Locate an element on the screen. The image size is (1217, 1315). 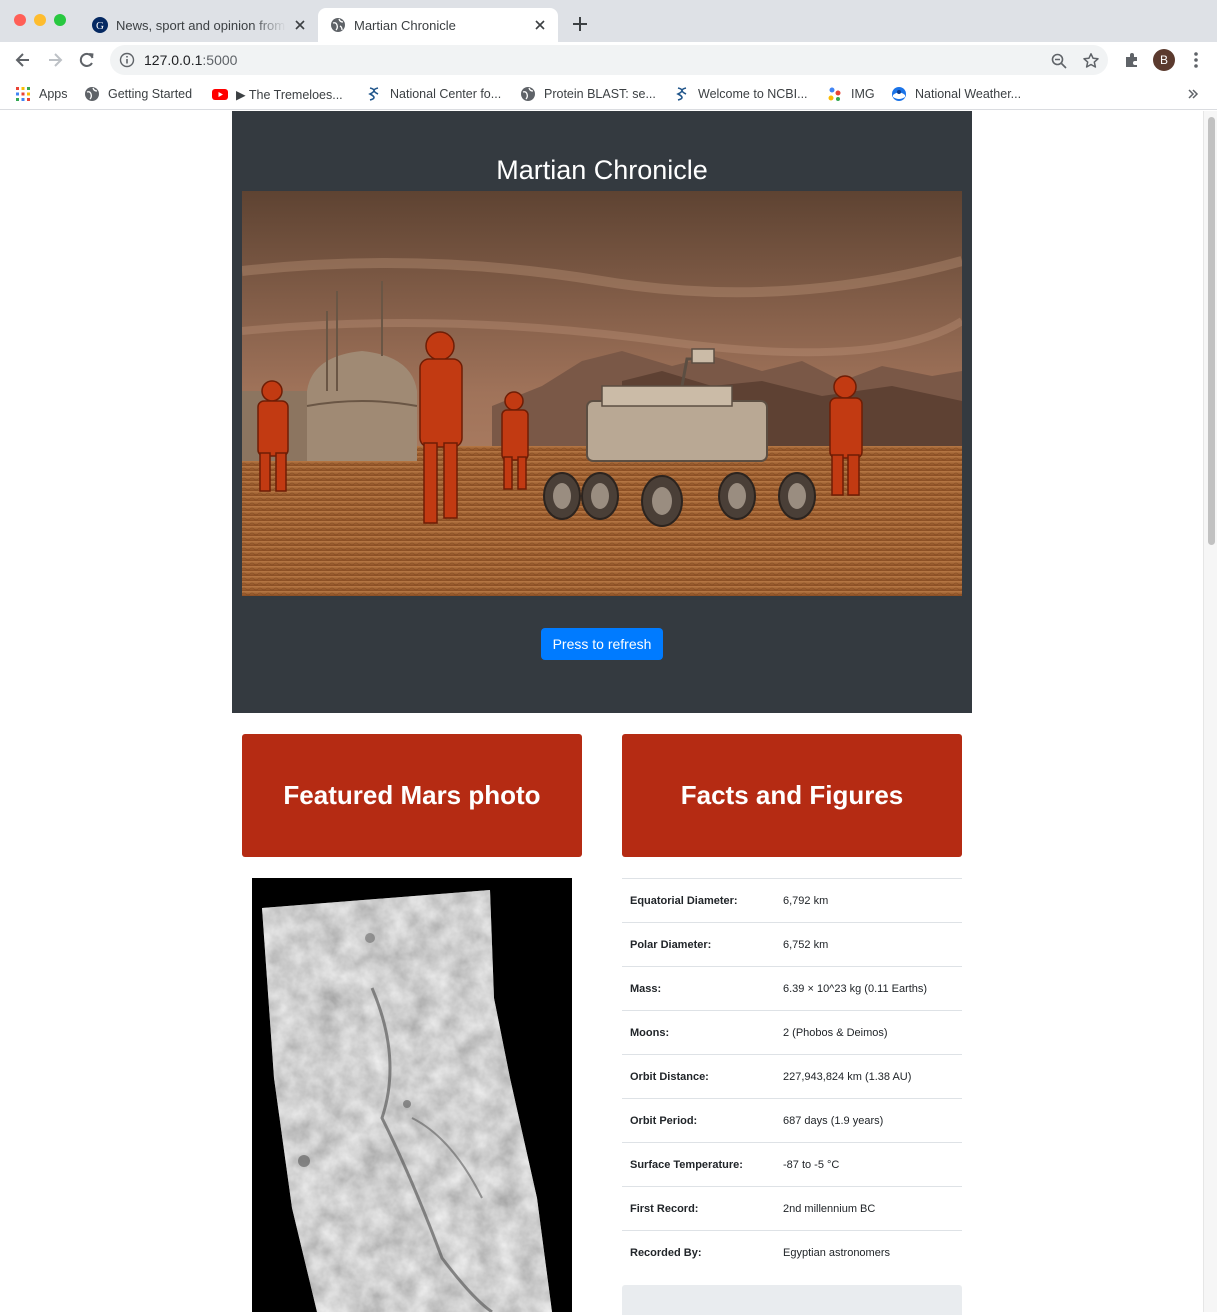
facts-row: Orbit Distance: 227,943,824 km (1.38 AU) is located at coordinates (792, 1076).